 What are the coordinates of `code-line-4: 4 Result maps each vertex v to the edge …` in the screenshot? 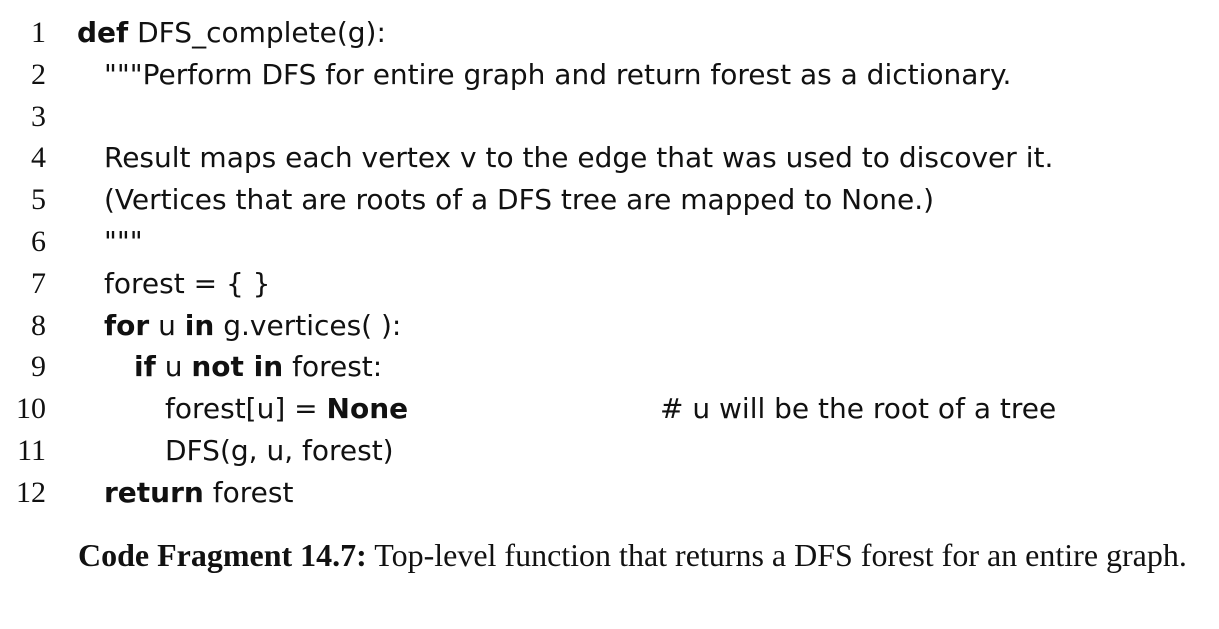 It's located at (609, 158).